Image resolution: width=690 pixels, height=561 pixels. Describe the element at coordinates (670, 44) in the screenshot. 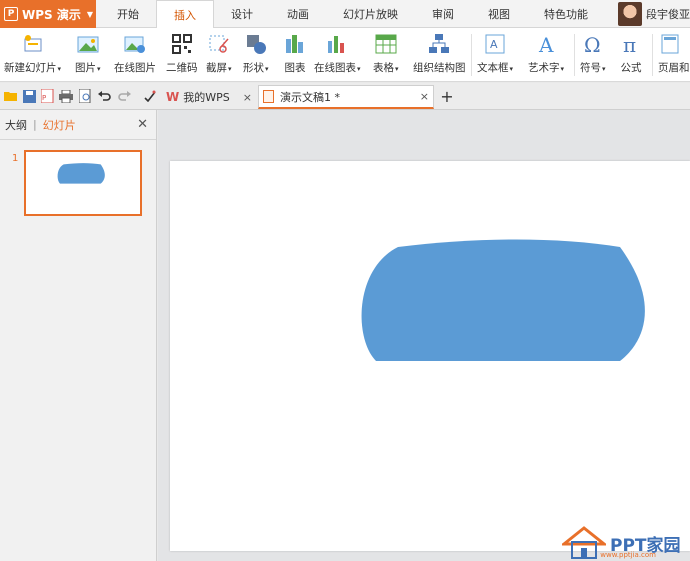

I see `header-footer-icon` at that location.